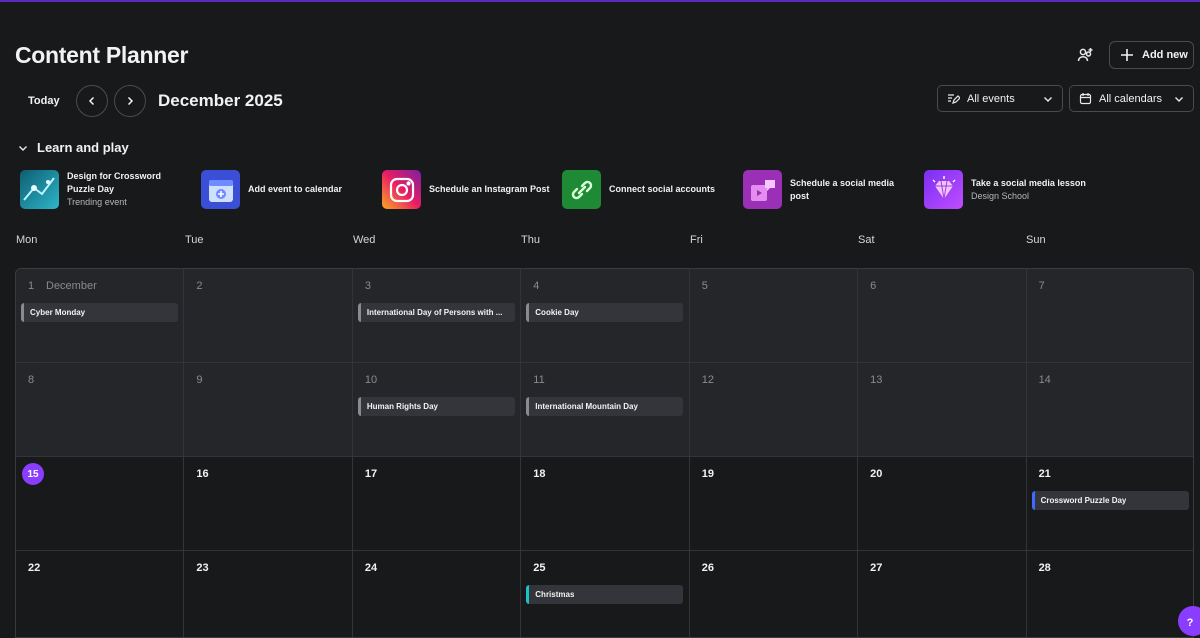  I want to click on weekday-header: Wed, so click(364, 240).